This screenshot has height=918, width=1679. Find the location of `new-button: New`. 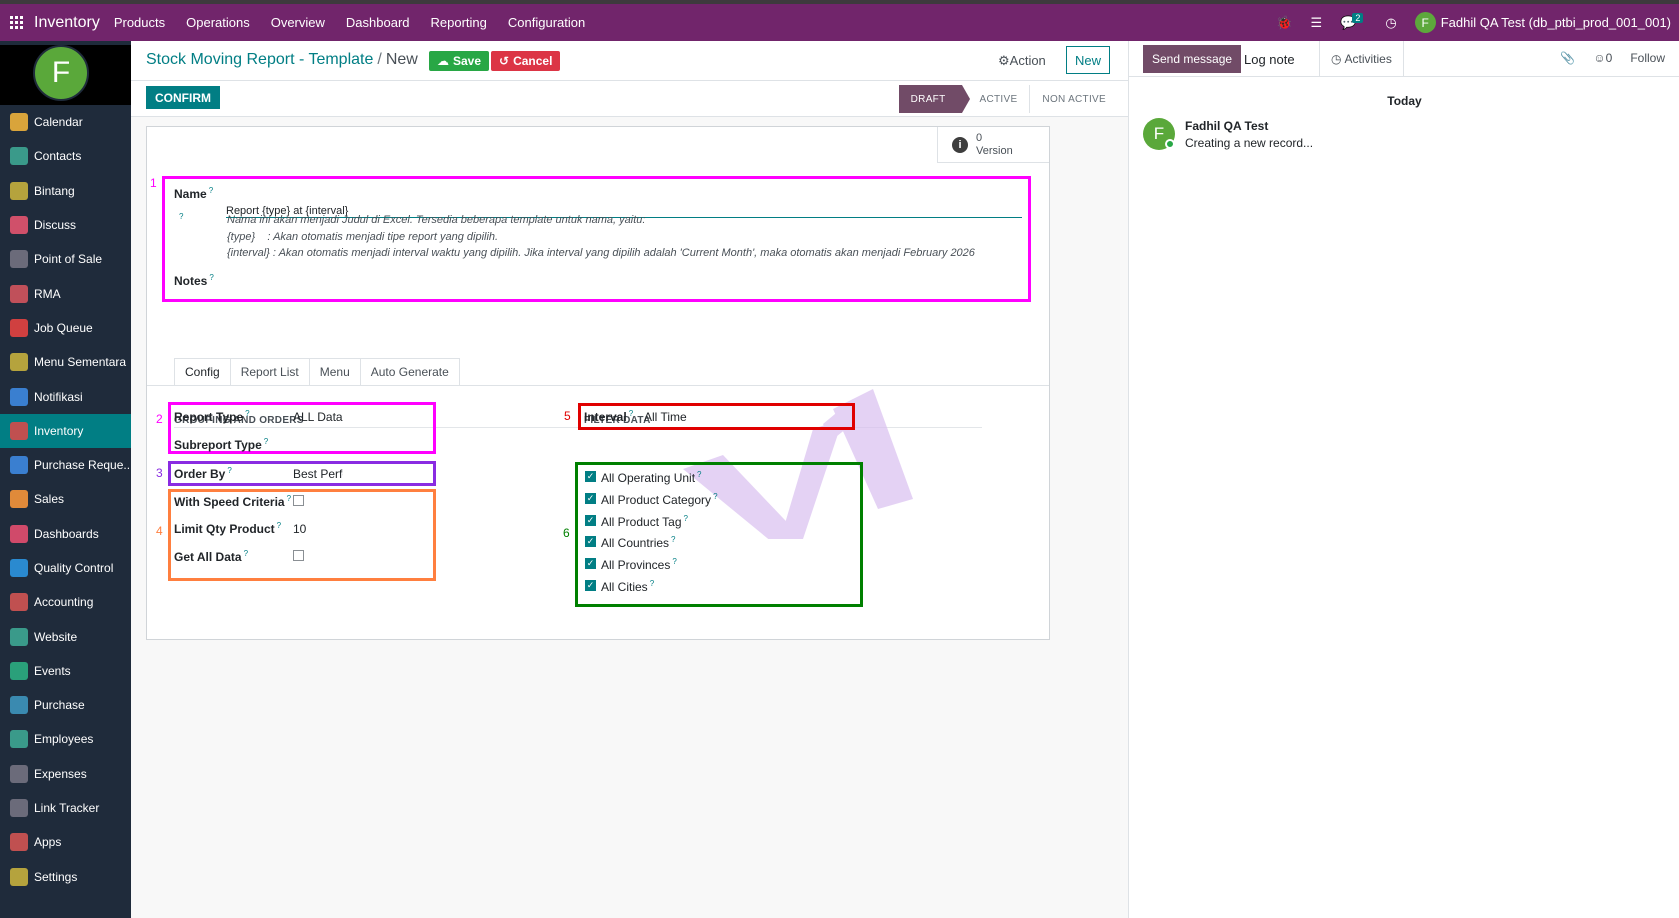

new-button: New is located at coordinates (1088, 60).